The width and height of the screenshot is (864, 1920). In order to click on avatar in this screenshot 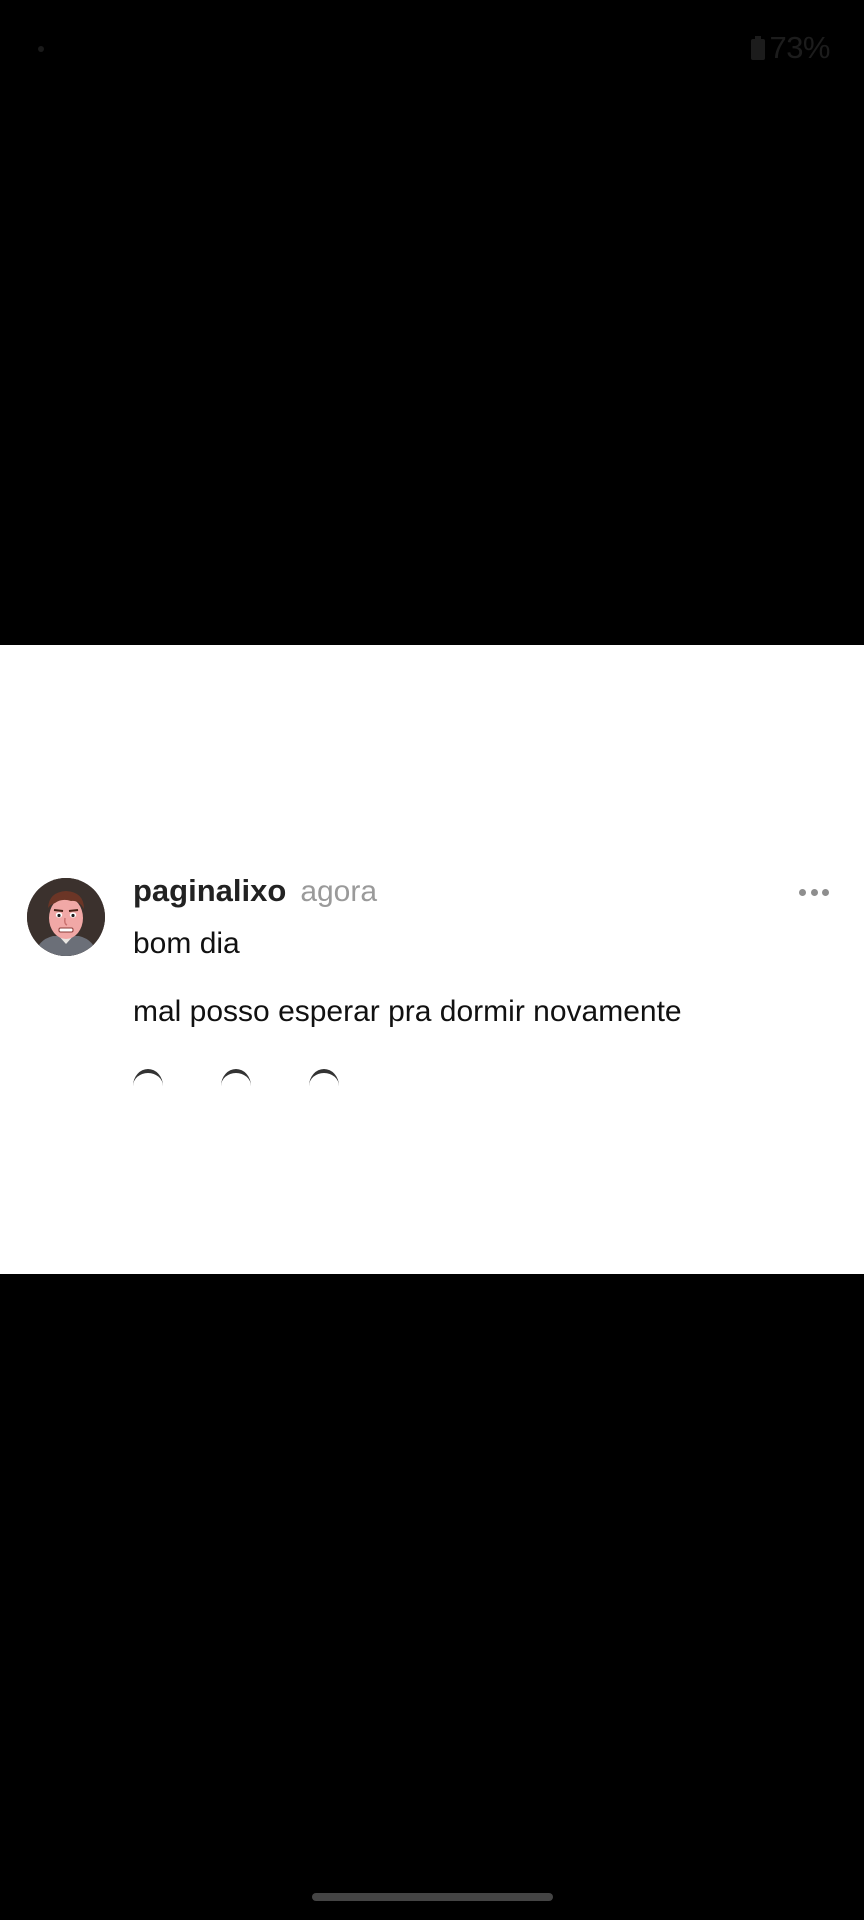, I will do `click(66, 917)`.